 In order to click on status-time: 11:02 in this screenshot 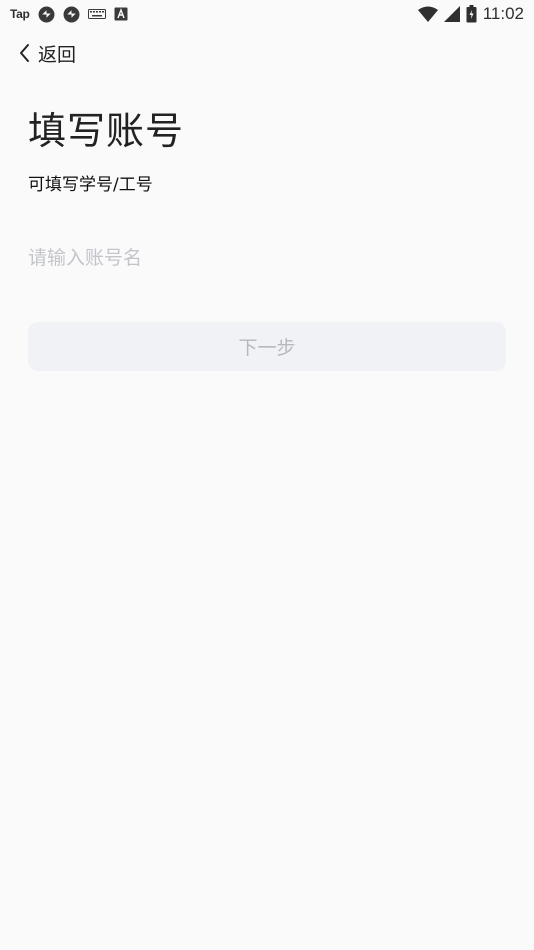, I will do `click(503, 13)`.